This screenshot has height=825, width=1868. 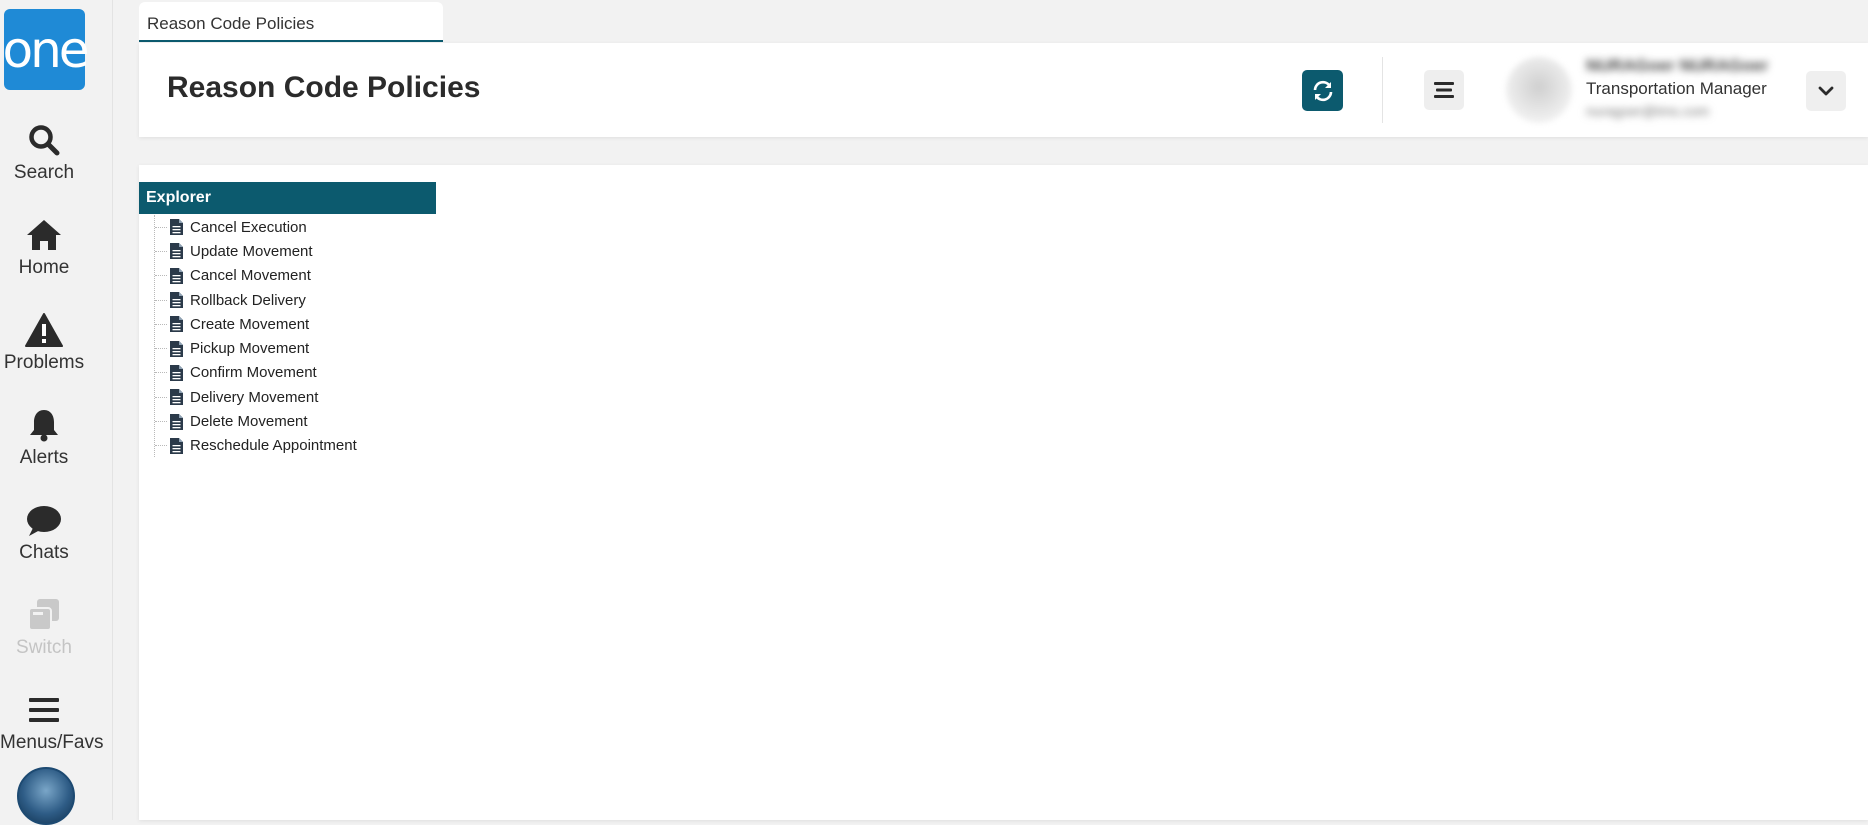 I want to click on bell-icon, so click(x=44, y=426).